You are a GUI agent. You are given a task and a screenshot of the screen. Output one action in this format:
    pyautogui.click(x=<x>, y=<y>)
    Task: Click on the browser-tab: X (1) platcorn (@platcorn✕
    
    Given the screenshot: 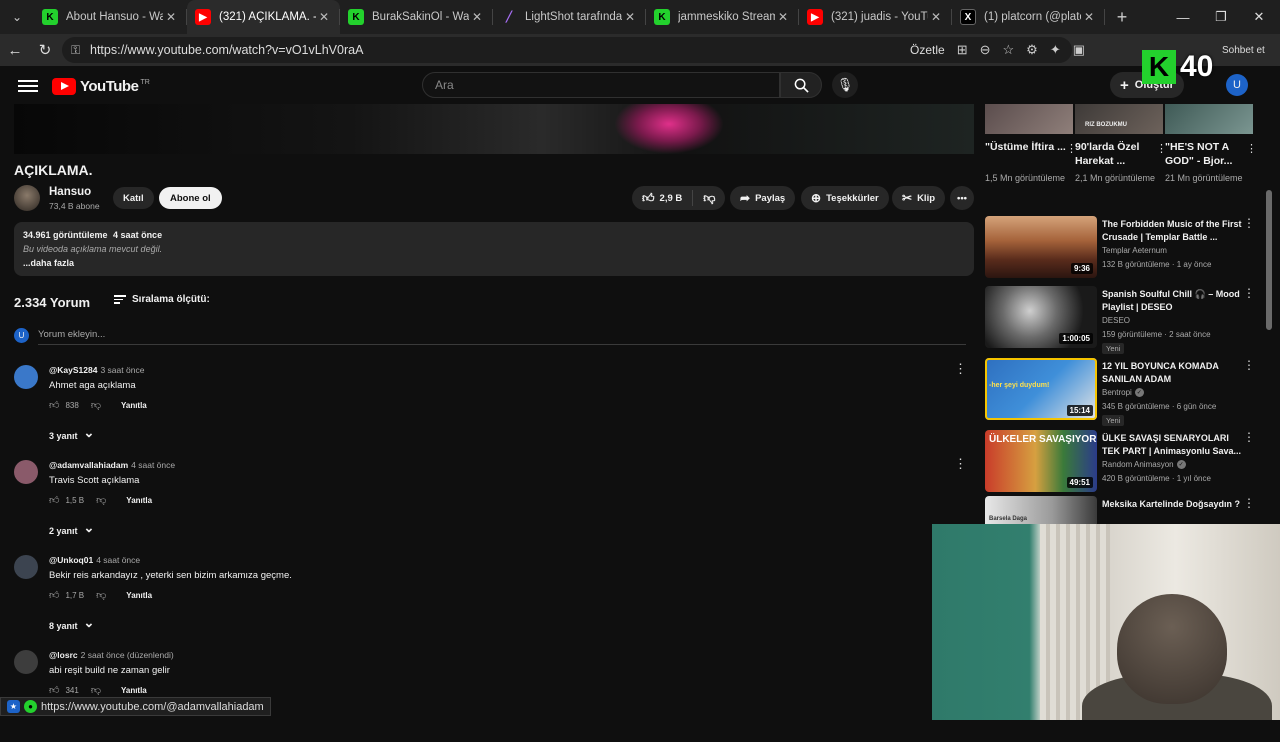 What is the action you would take?
    pyautogui.click(x=1028, y=17)
    